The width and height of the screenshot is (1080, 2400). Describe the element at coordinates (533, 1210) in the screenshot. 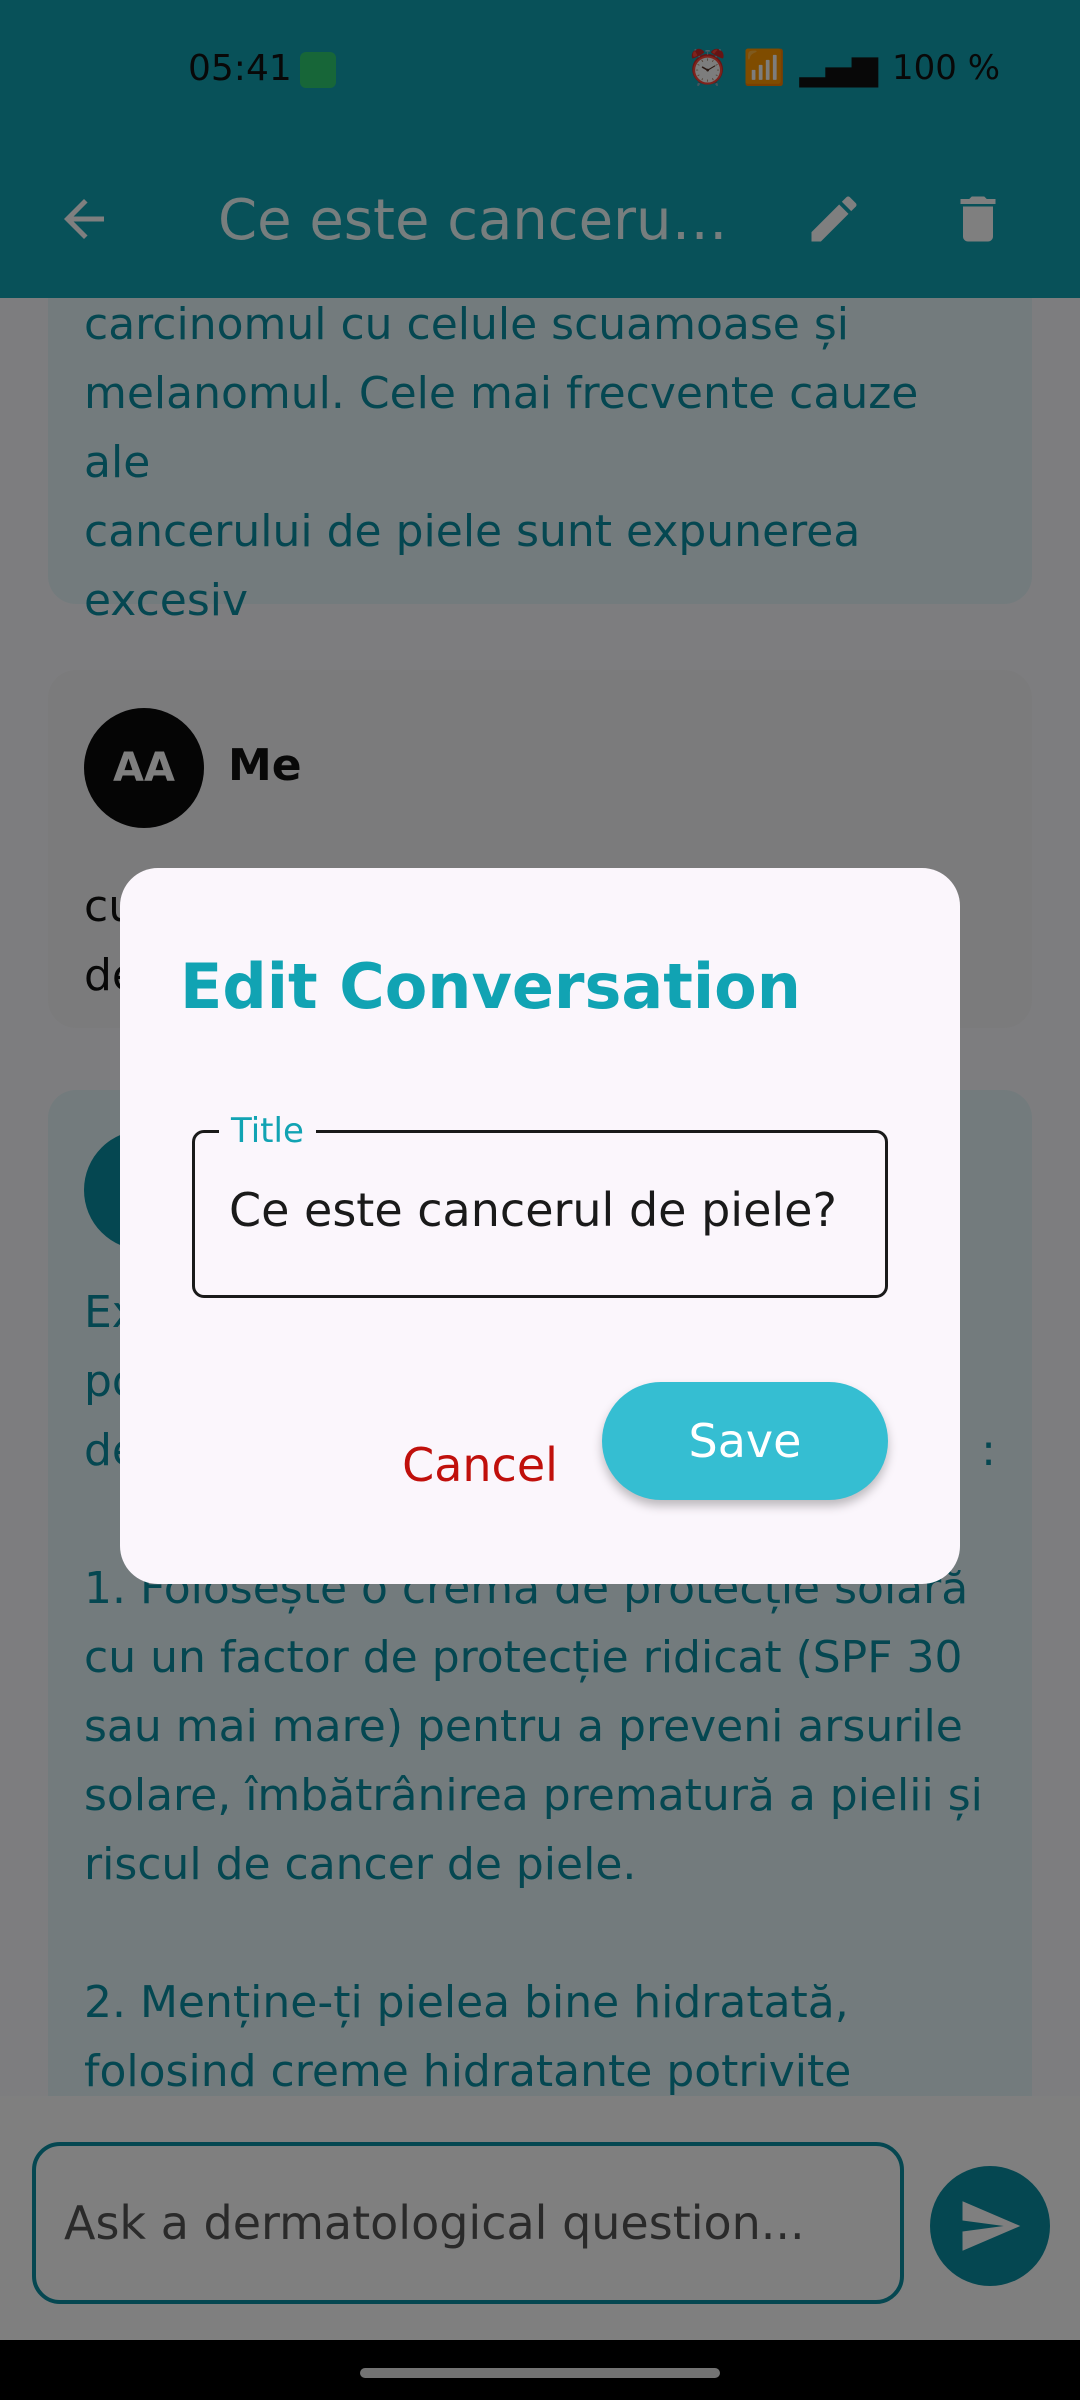

I see `title-field-value: Ce este cancerul de piele?` at that location.